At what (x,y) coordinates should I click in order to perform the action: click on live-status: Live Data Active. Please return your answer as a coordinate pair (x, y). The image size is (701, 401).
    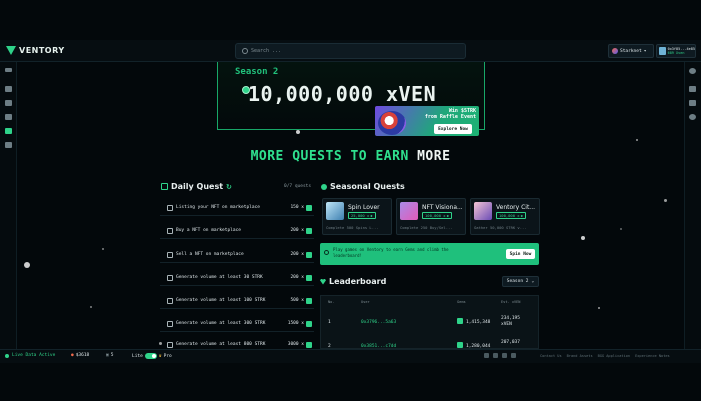
    Looking at the image, I should click on (30, 355).